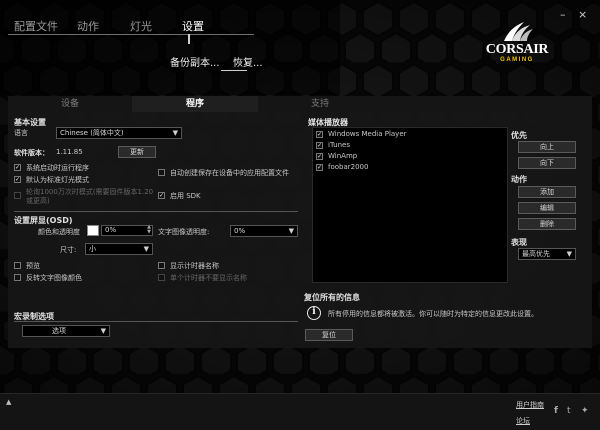 The image size is (600, 430). I want to click on display-select: 最高优先 ▼, so click(547, 254).